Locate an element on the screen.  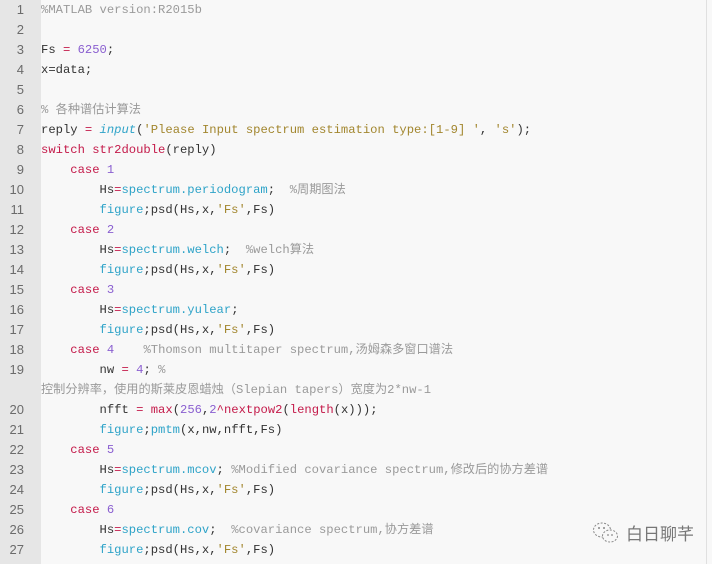
token-txt: (x,nw,nfft,Fs) is located at coordinates (231, 430).